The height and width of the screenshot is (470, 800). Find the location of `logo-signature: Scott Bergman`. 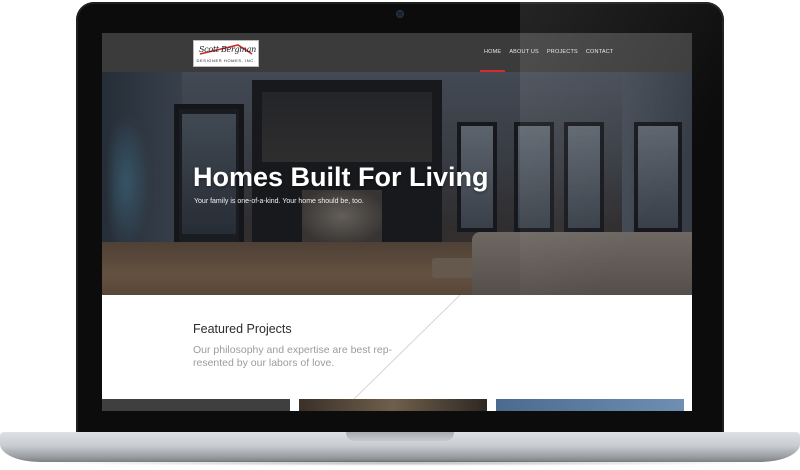

logo-signature: Scott Bergman is located at coordinates (227, 49).